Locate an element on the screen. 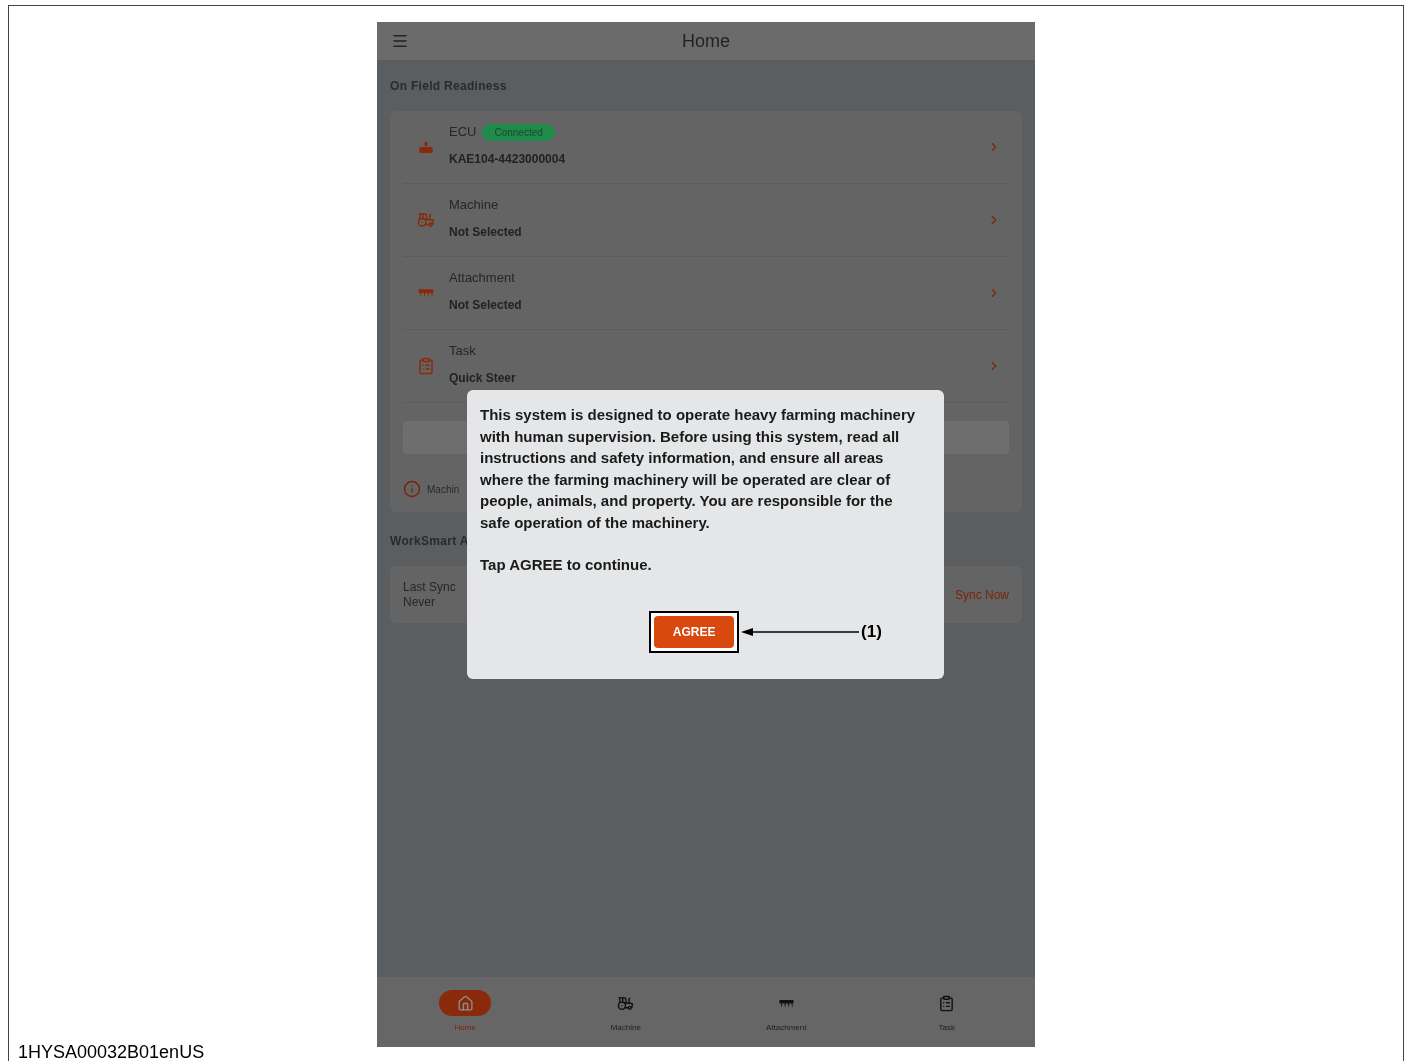 Image resolution: width=1408 pixels, height=1061 pixels. dialog-prompt: Tap AGREE to continue. is located at coordinates (566, 565).